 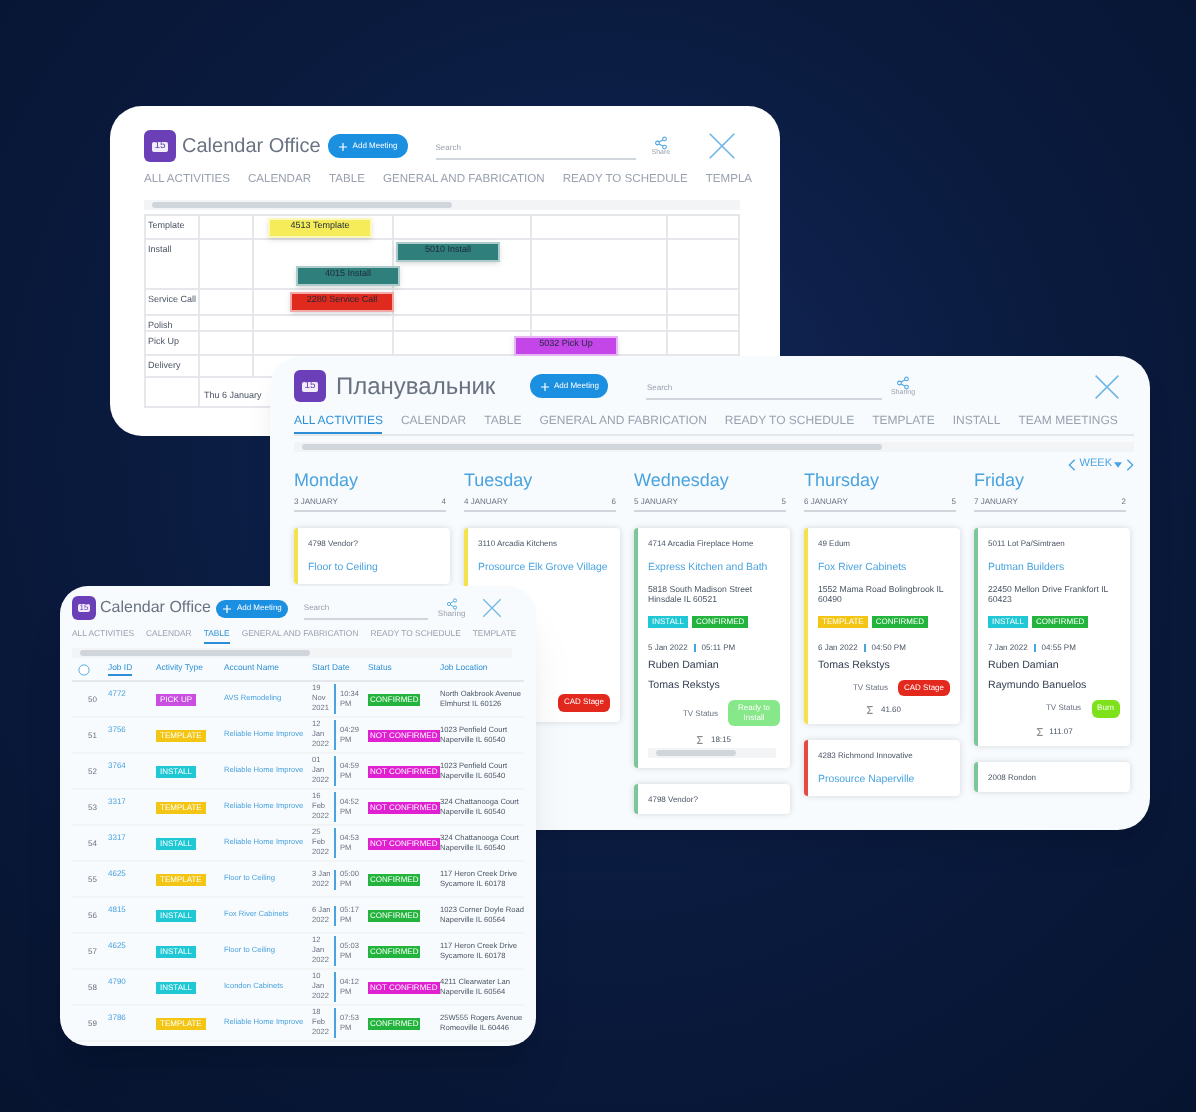 I want to click on chevron-right-icon, so click(x=1130, y=465).